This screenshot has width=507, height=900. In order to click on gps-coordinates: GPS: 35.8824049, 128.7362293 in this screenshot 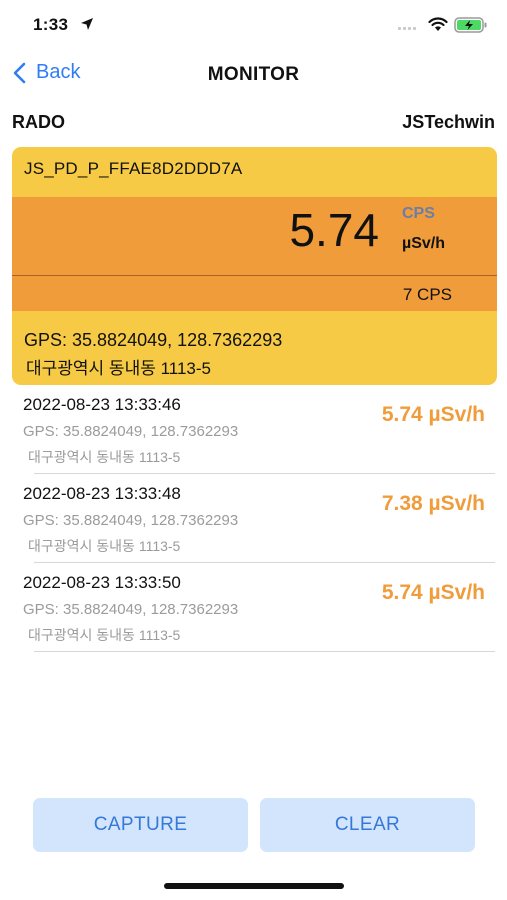, I will do `click(153, 340)`.